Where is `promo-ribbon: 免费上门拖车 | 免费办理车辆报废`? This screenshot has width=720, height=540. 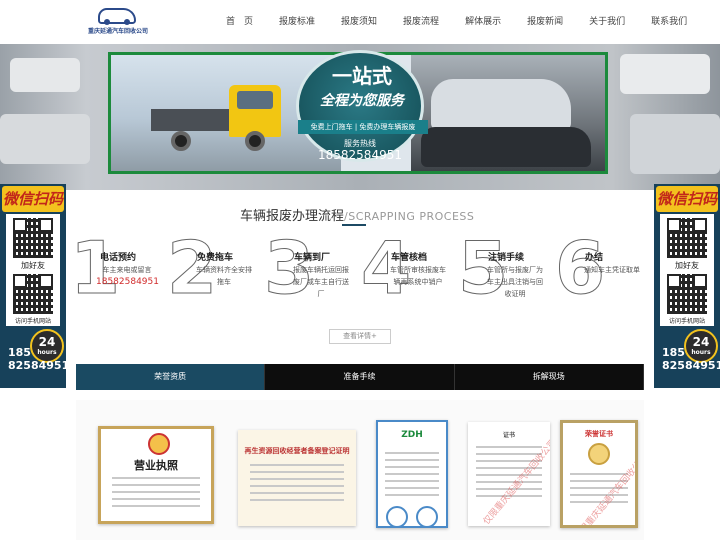
promo-ribbon: 免费上门拖车 | 免费办理车辆报废 is located at coordinates (363, 127).